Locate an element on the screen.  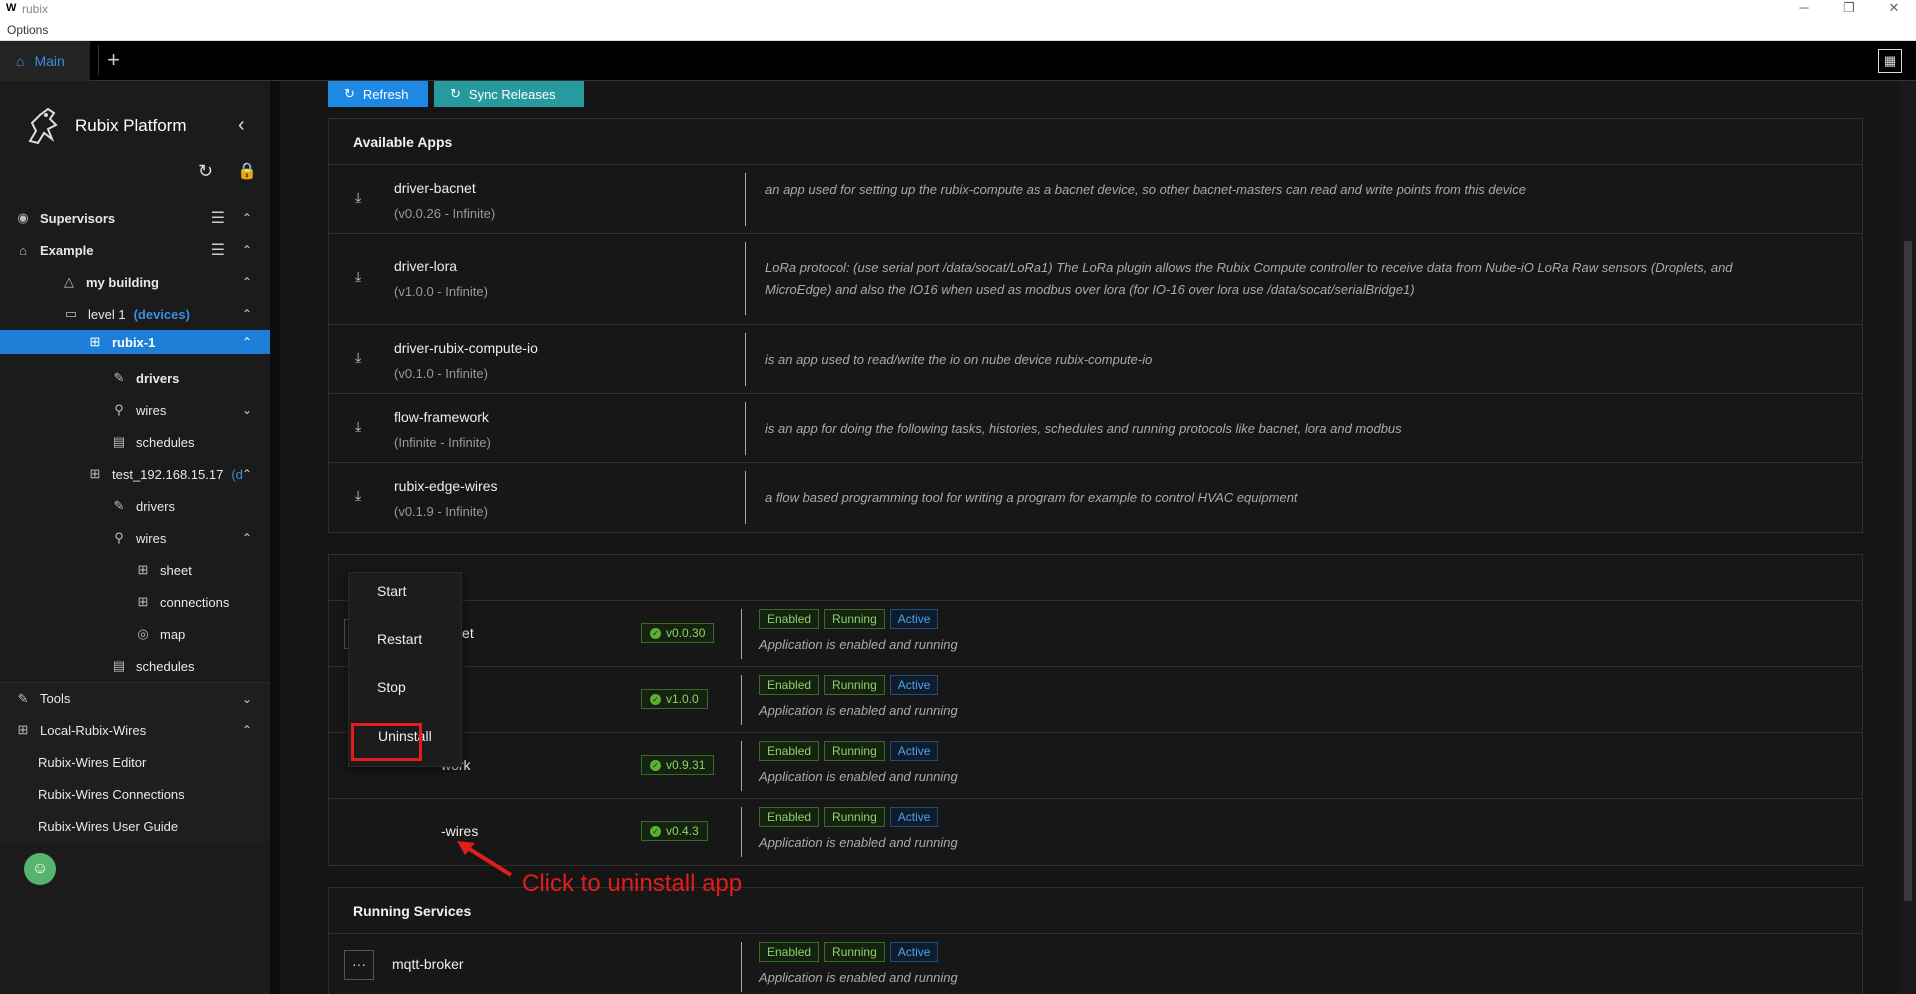
sync-releases-button: ↻ Sync Releases is located at coordinates (509, 94).